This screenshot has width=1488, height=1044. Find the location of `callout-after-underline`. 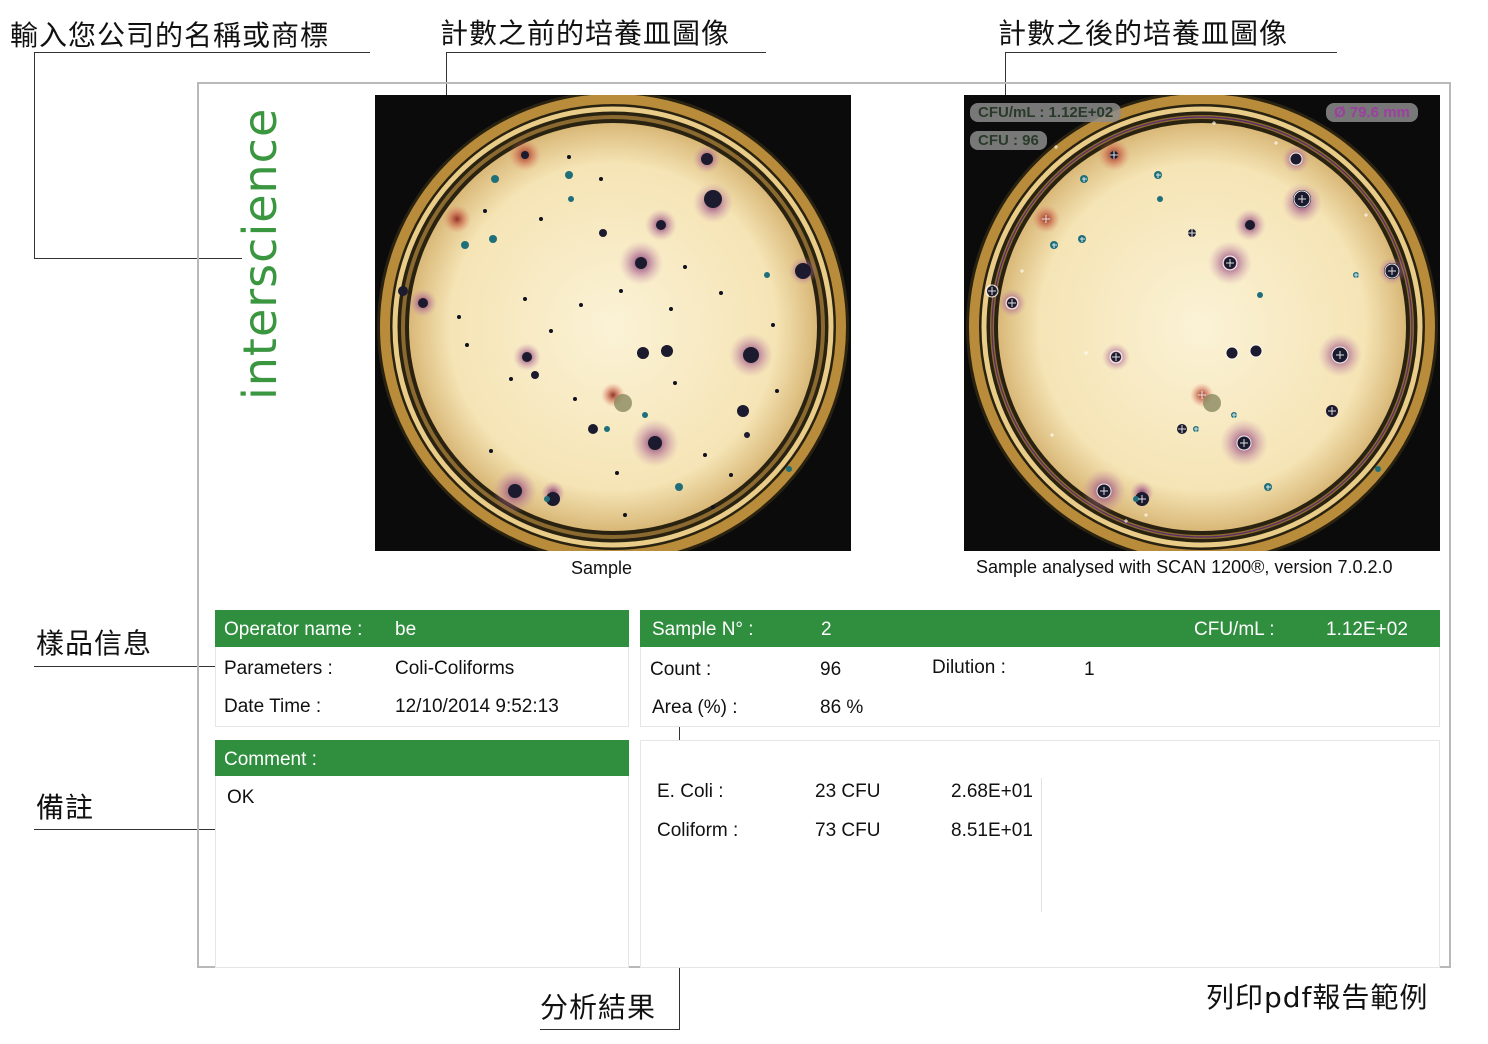

callout-after-underline is located at coordinates (1171, 52).